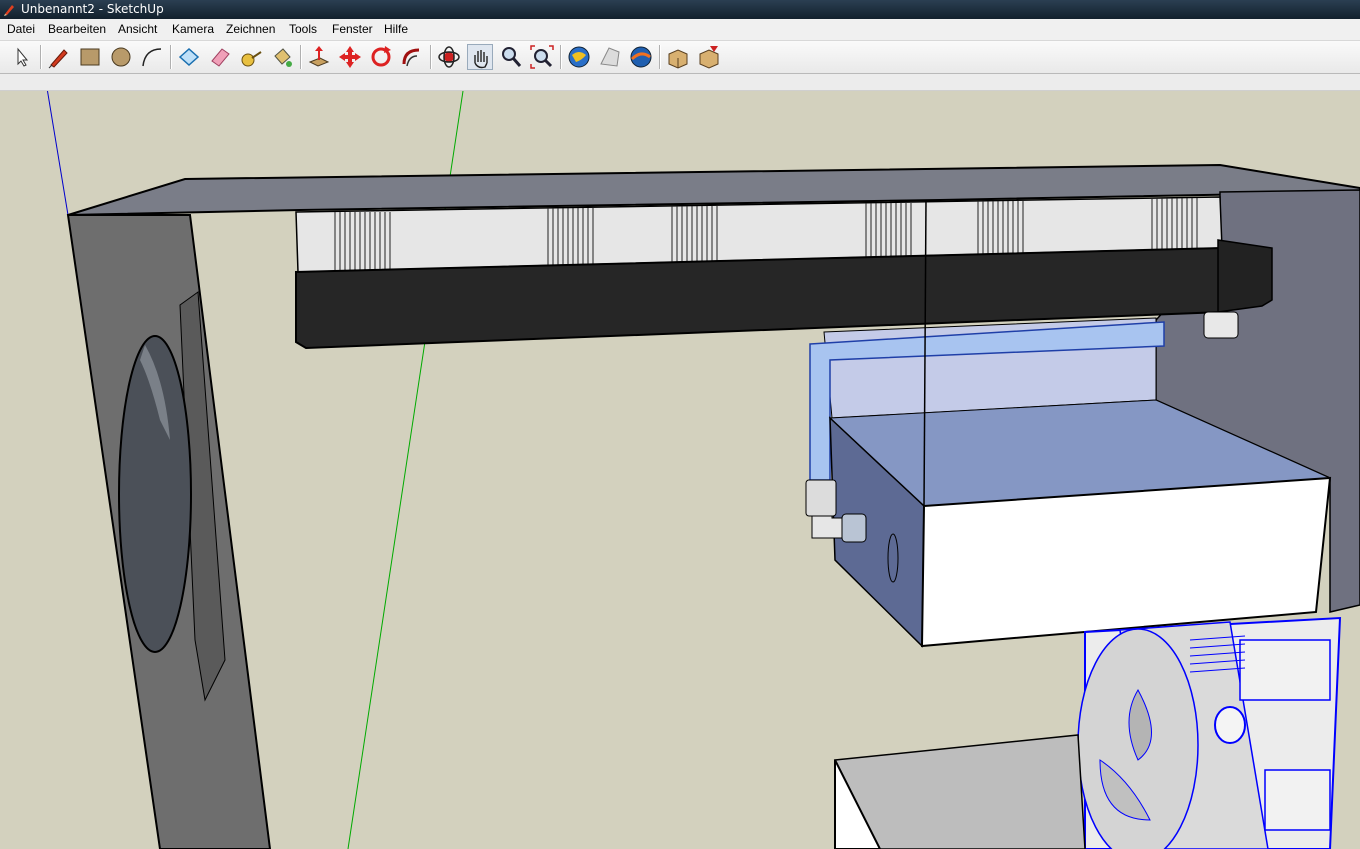  Describe the element at coordinates (59, 57) in the screenshot. I see `pencil-line-icon` at that location.